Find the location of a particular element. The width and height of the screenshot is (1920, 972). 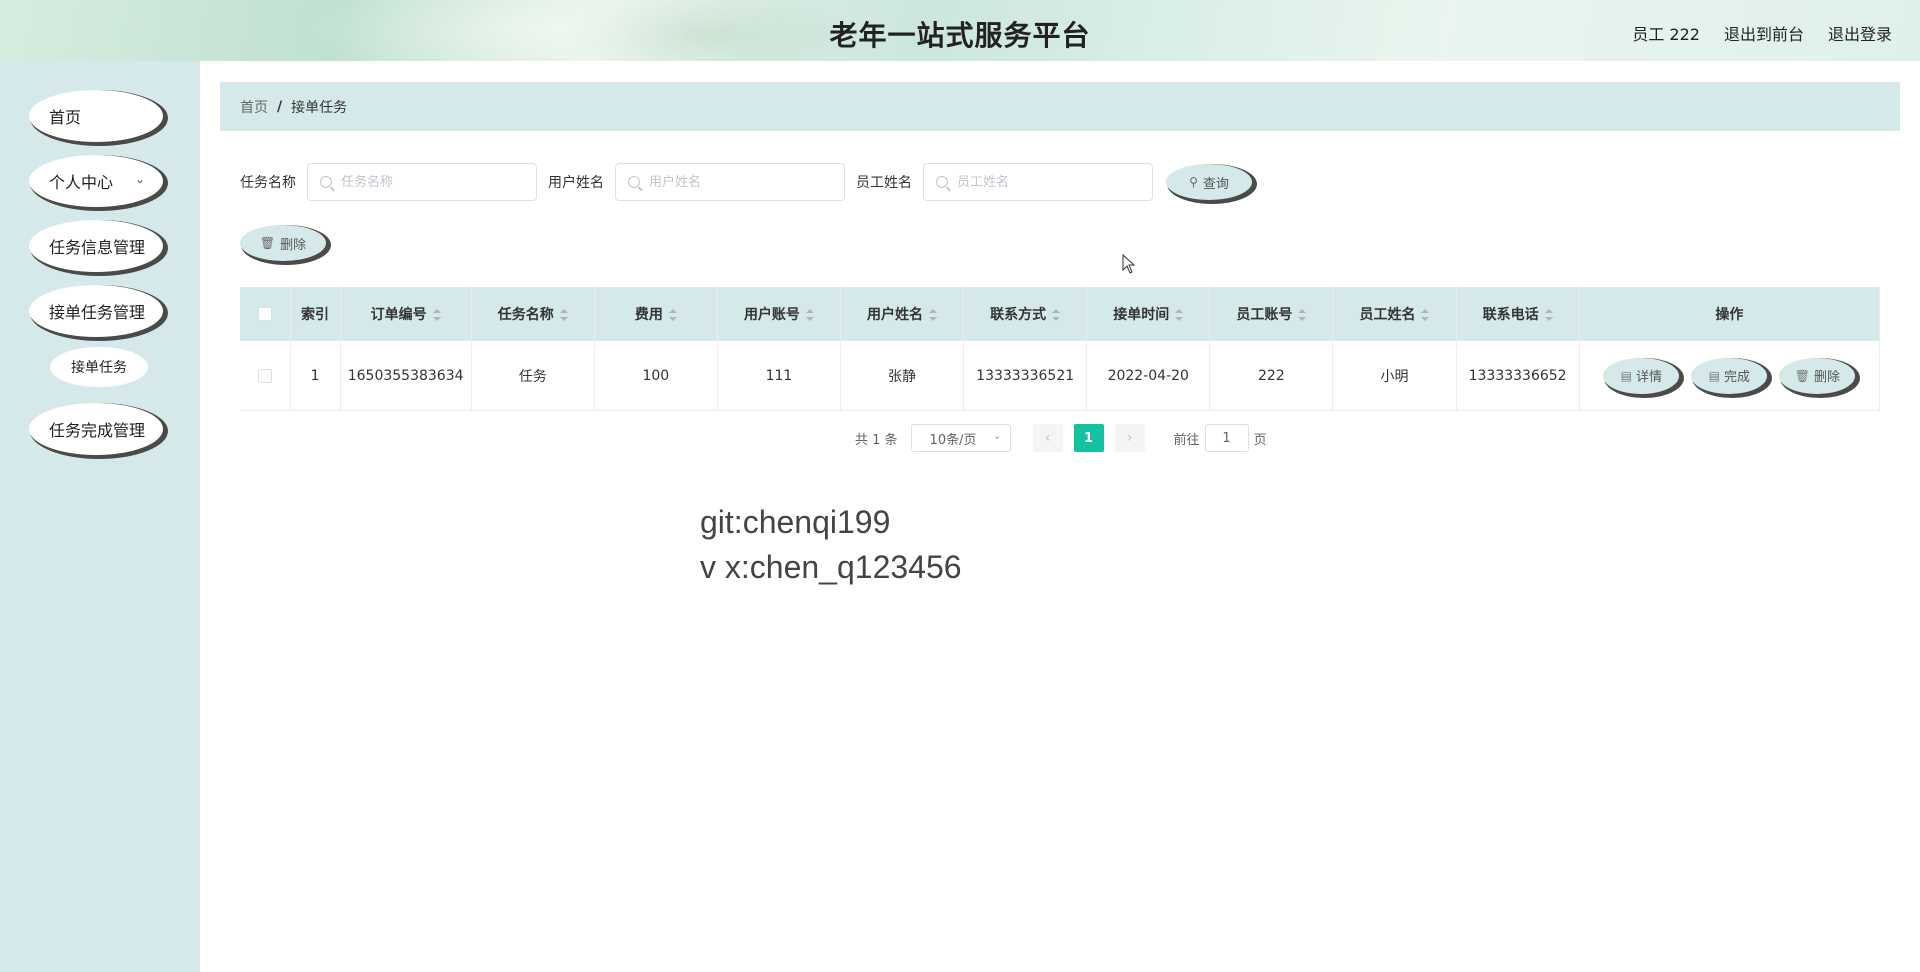

sidebar-item-personal-center: 个人中心 ⌄ is located at coordinates (96, 181).